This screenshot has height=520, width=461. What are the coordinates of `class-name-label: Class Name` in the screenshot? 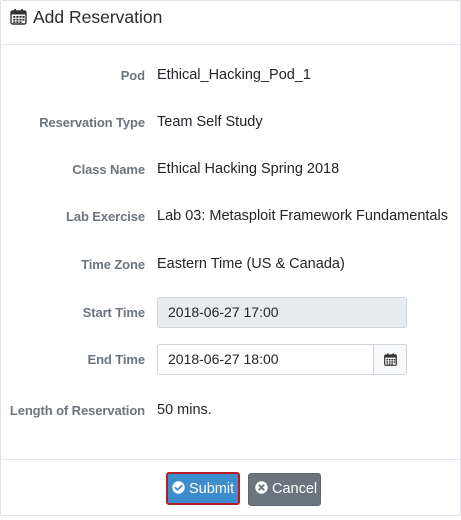 It's located at (108, 169).